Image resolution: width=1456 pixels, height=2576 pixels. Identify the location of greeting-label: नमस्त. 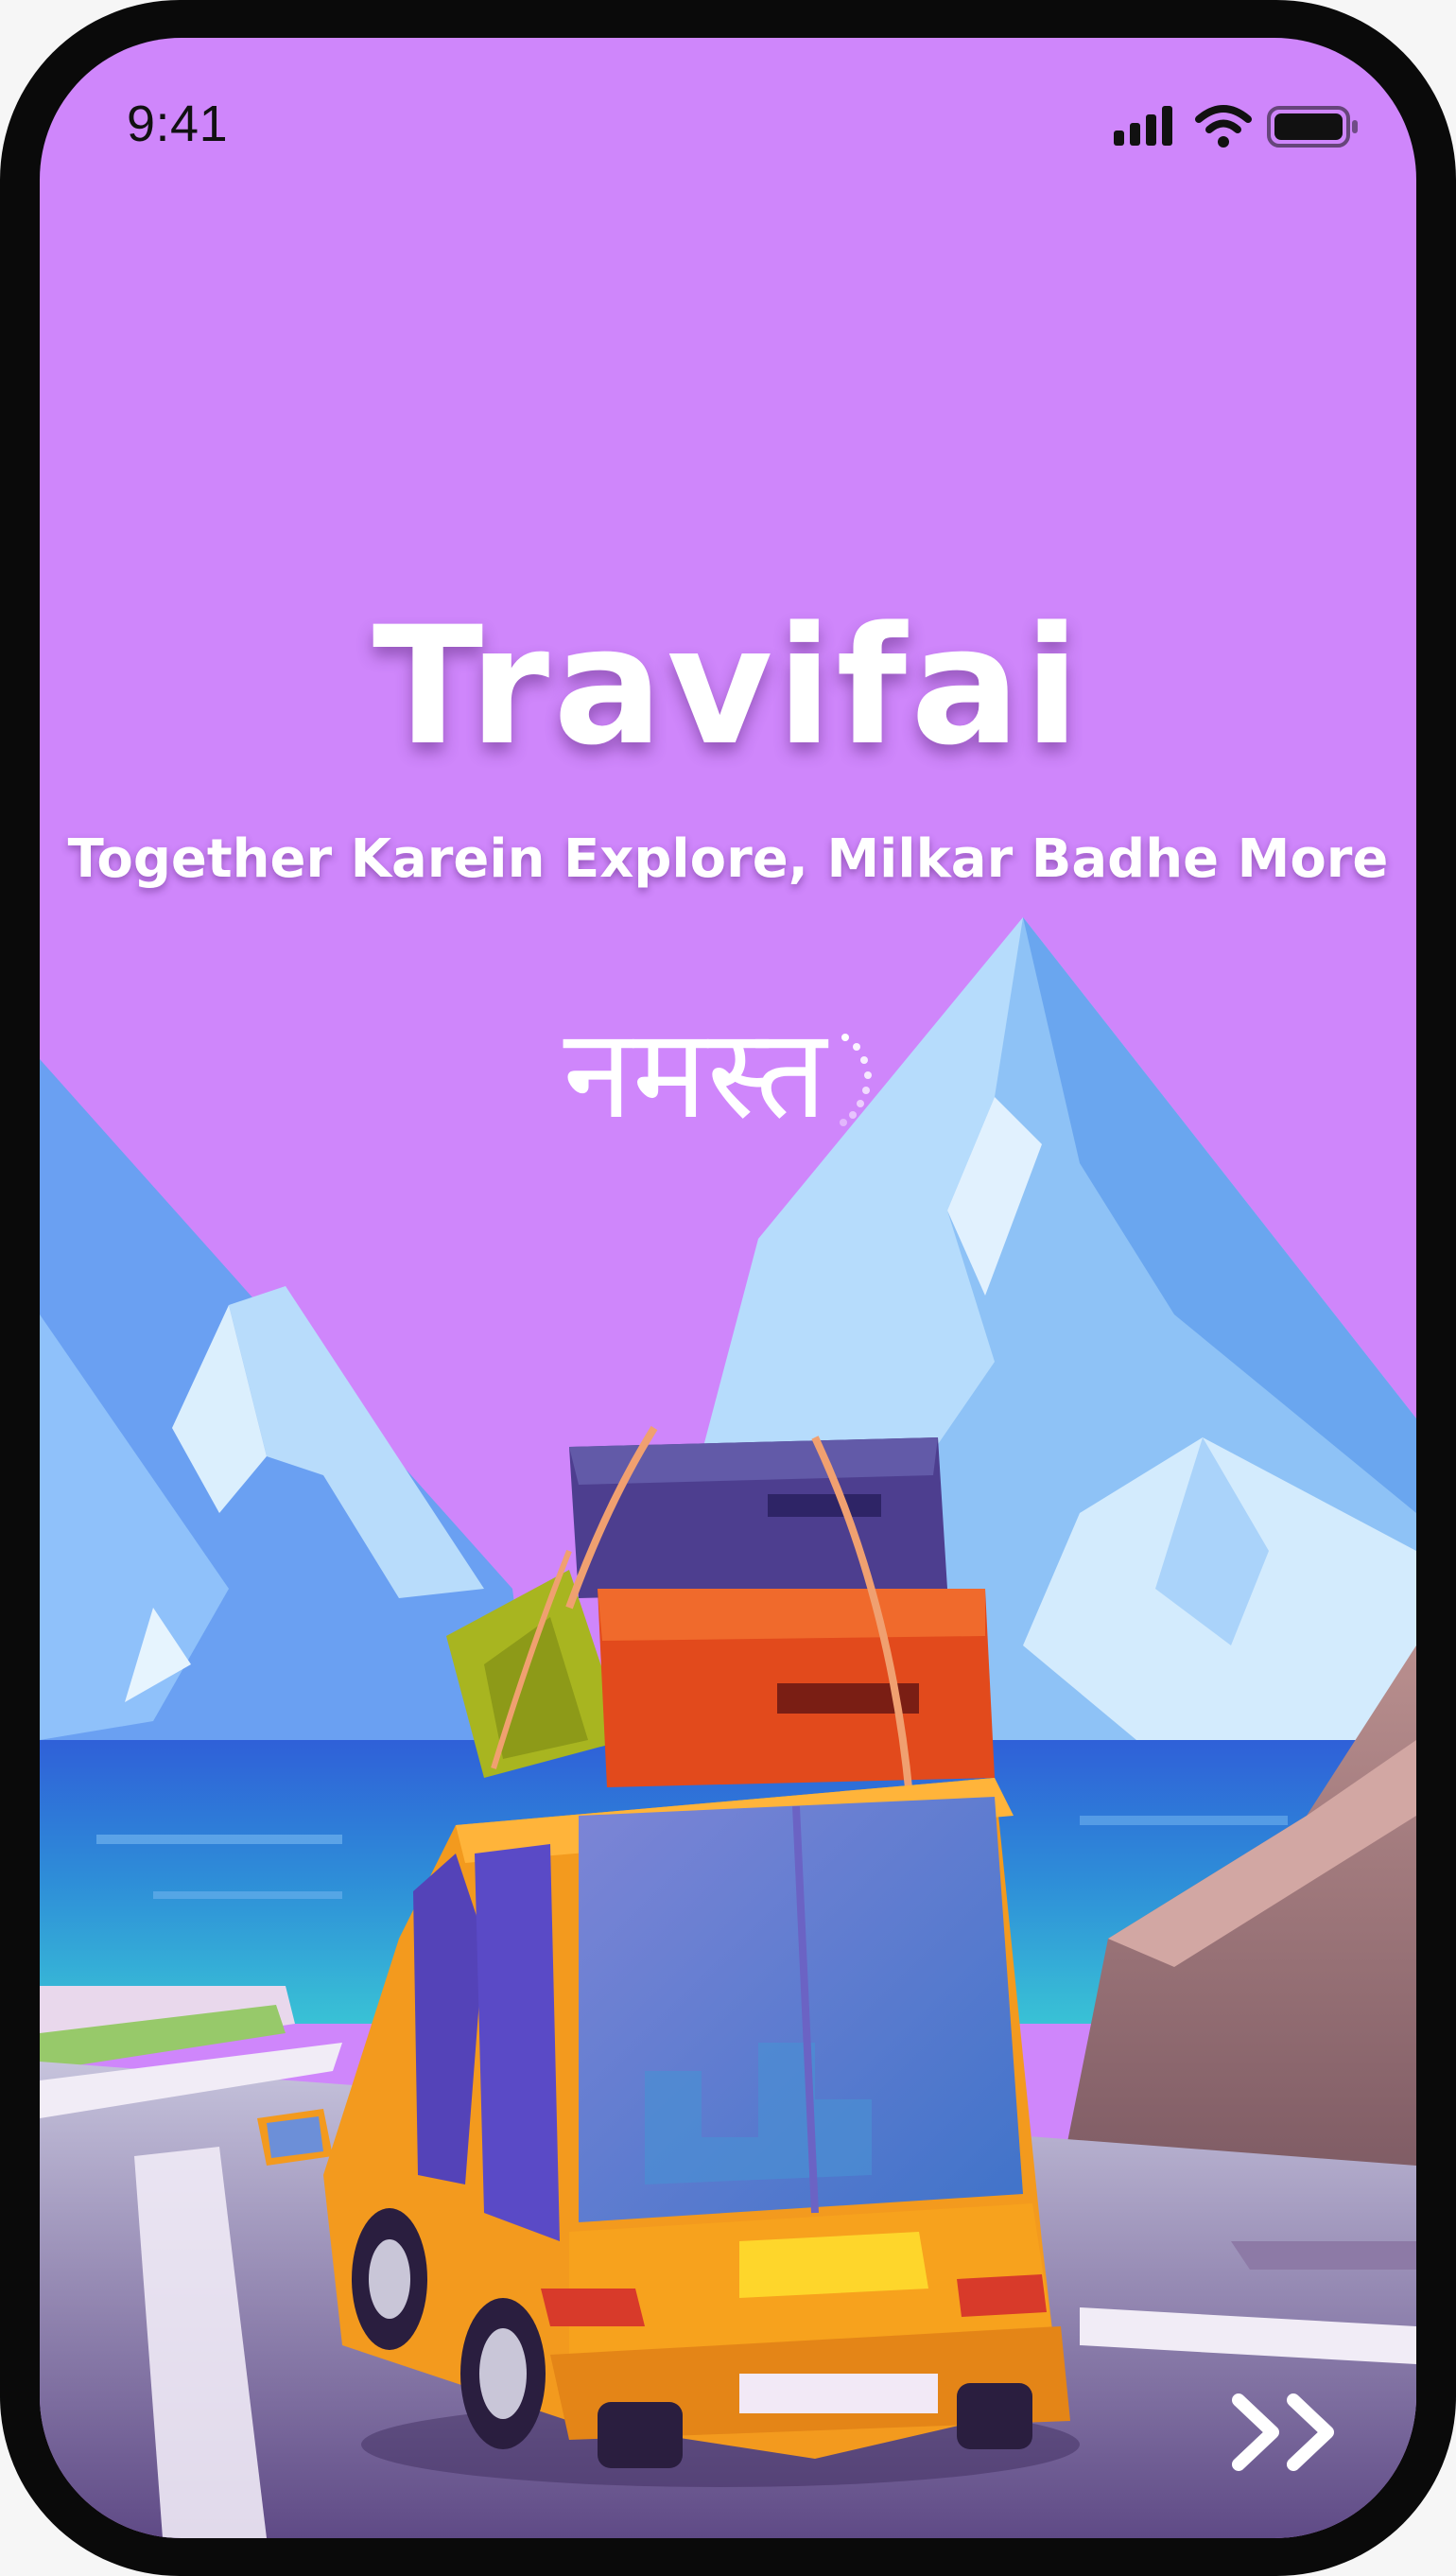
(695, 1074).